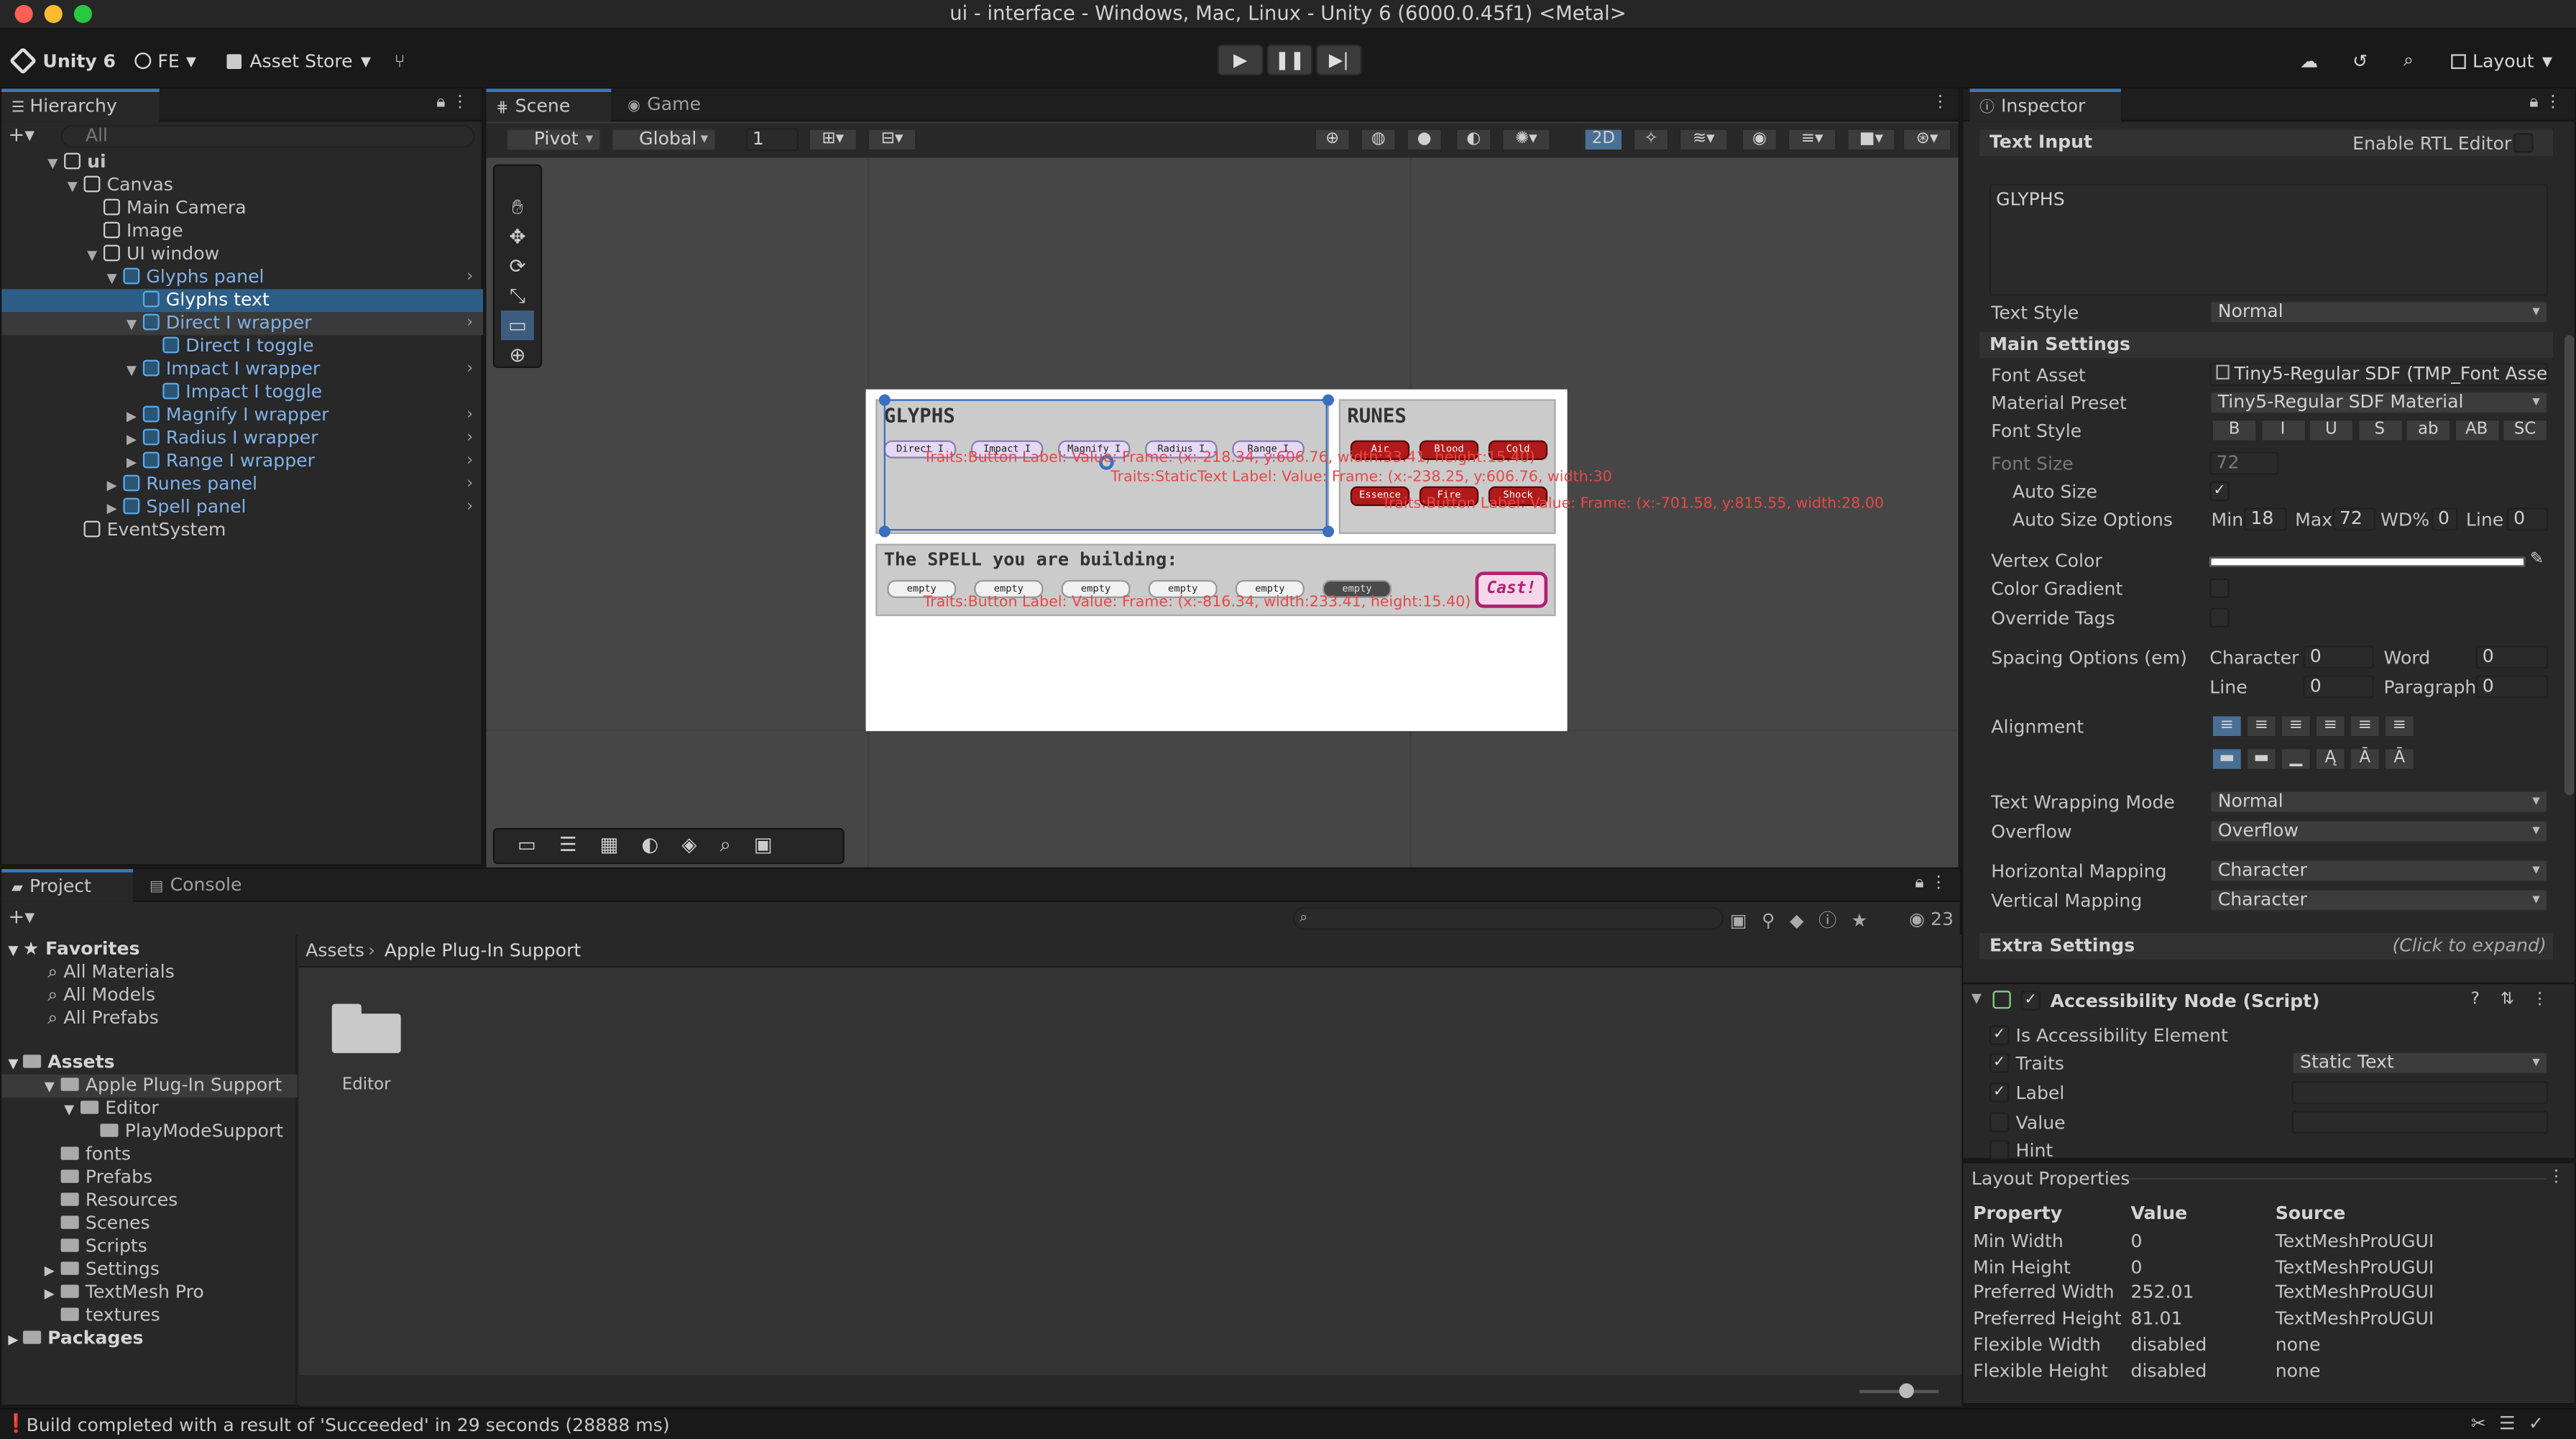 The height and width of the screenshot is (1439, 2576). I want to click on override-tags-checkbox, so click(2219, 617).